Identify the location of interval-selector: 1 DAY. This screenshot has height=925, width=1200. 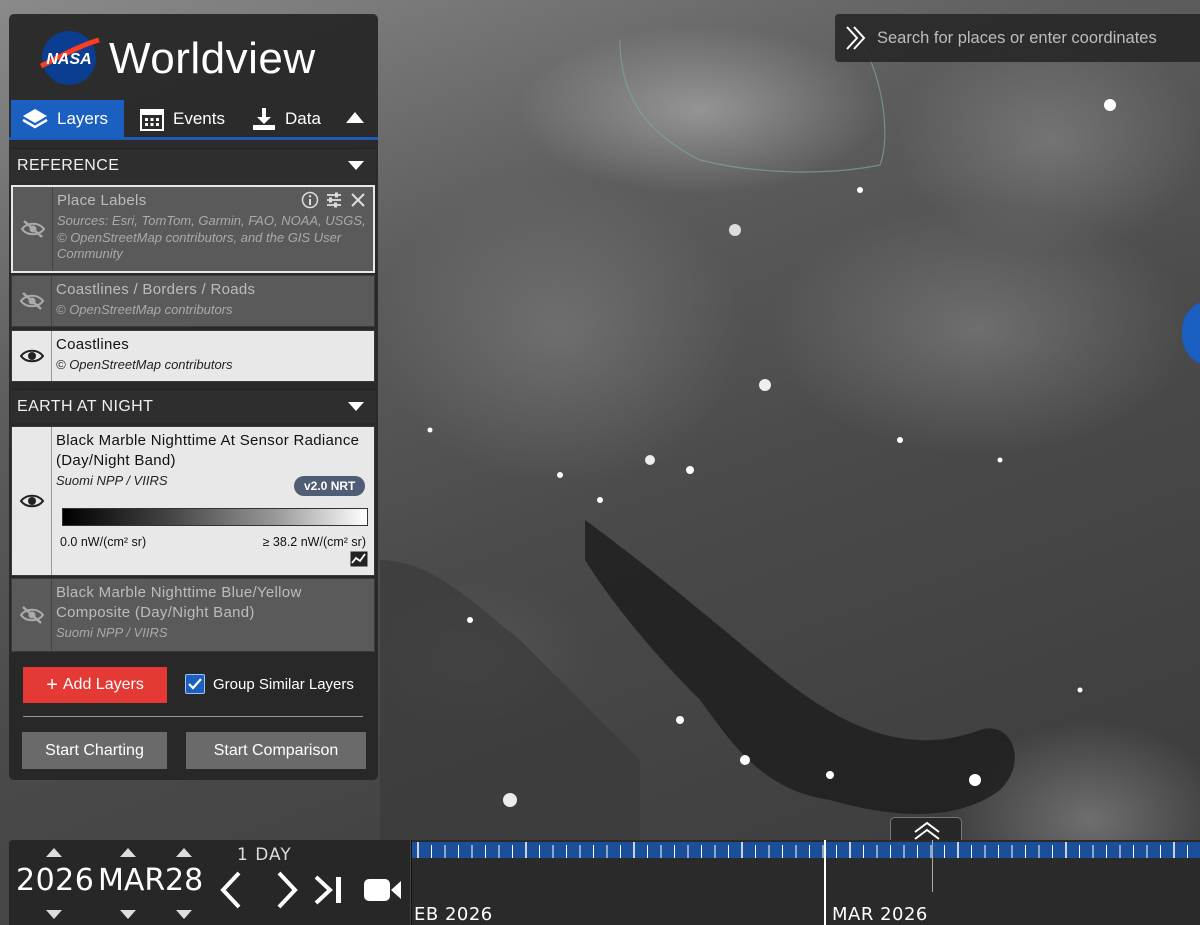
(264, 855).